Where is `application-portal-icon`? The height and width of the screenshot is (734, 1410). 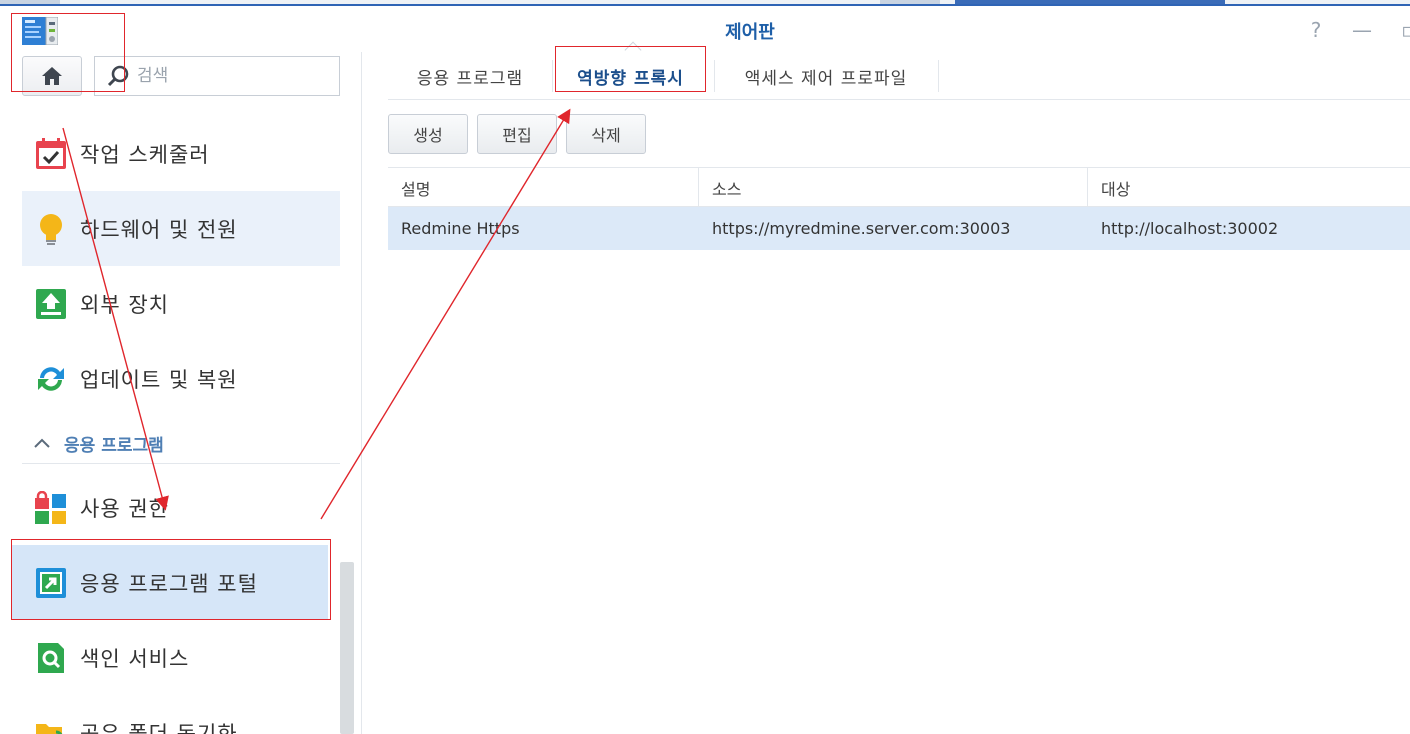 application-portal-icon is located at coordinates (51, 583).